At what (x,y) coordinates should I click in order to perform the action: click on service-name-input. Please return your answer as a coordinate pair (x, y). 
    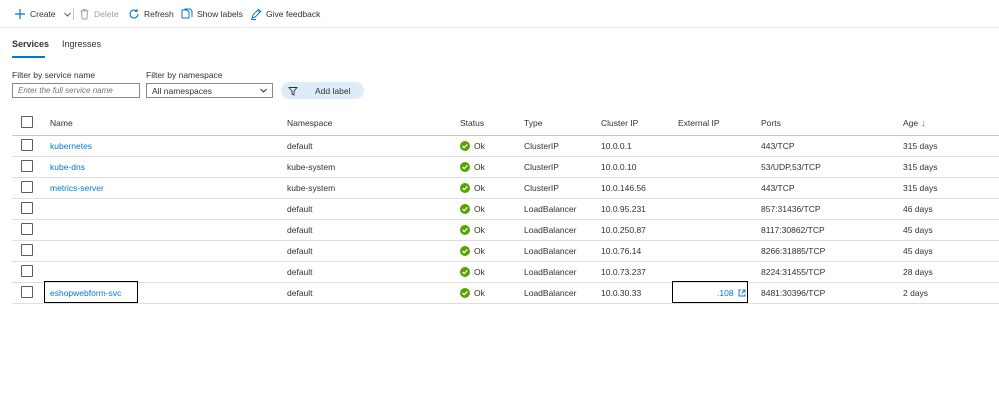
    Looking at the image, I should click on (76, 90).